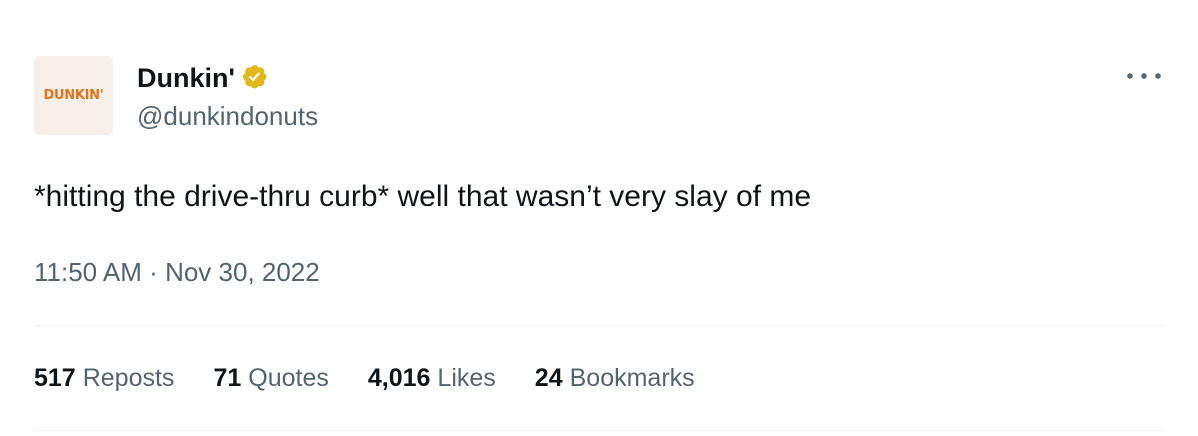 This screenshot has width=1198, height=436. What do you see at coordinates (186, 78) in the screenshot?
I see `display-name: Dunkin'` at bounding box center [186, 78].